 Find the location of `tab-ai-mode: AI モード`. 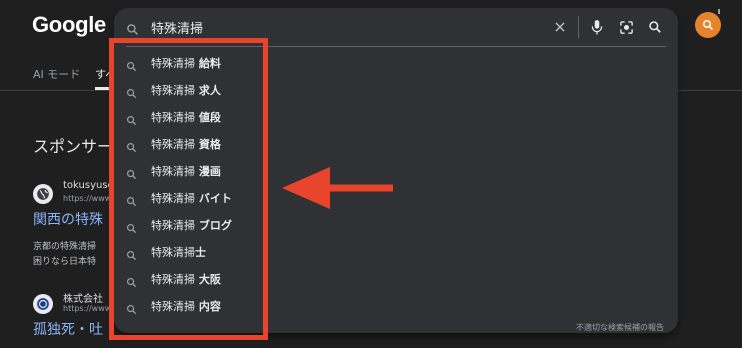

tab-ai-mode: AI モード is located at coordinates (56, 74).